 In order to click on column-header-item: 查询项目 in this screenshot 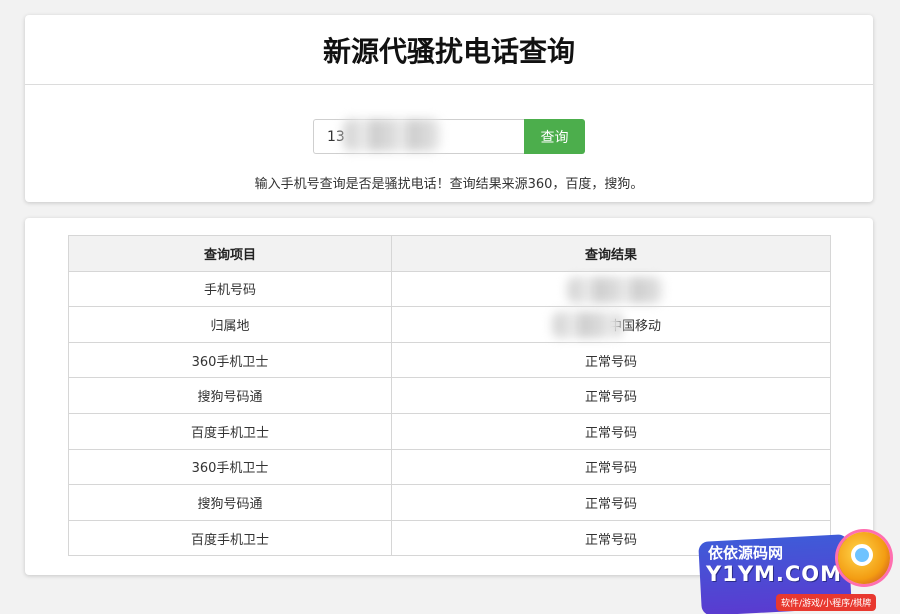, I will do `click(230, 253)`.